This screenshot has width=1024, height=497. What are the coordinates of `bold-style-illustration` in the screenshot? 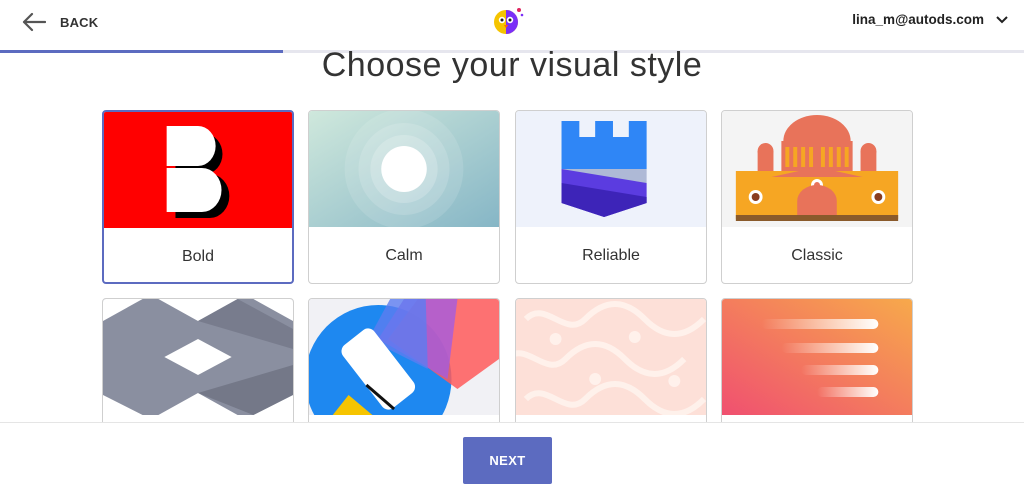 It's located at (198, 170).